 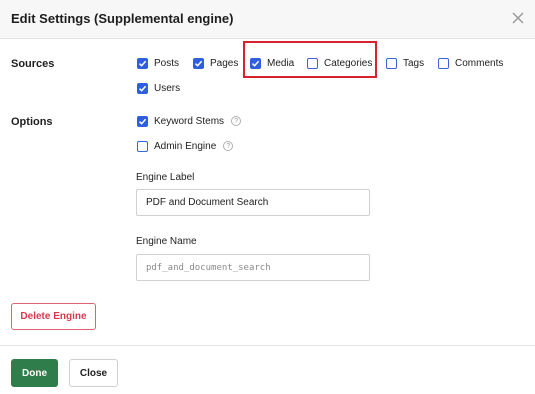 I want to click on delete-engine-button: Delete Engine, so click(x=53, y=316).